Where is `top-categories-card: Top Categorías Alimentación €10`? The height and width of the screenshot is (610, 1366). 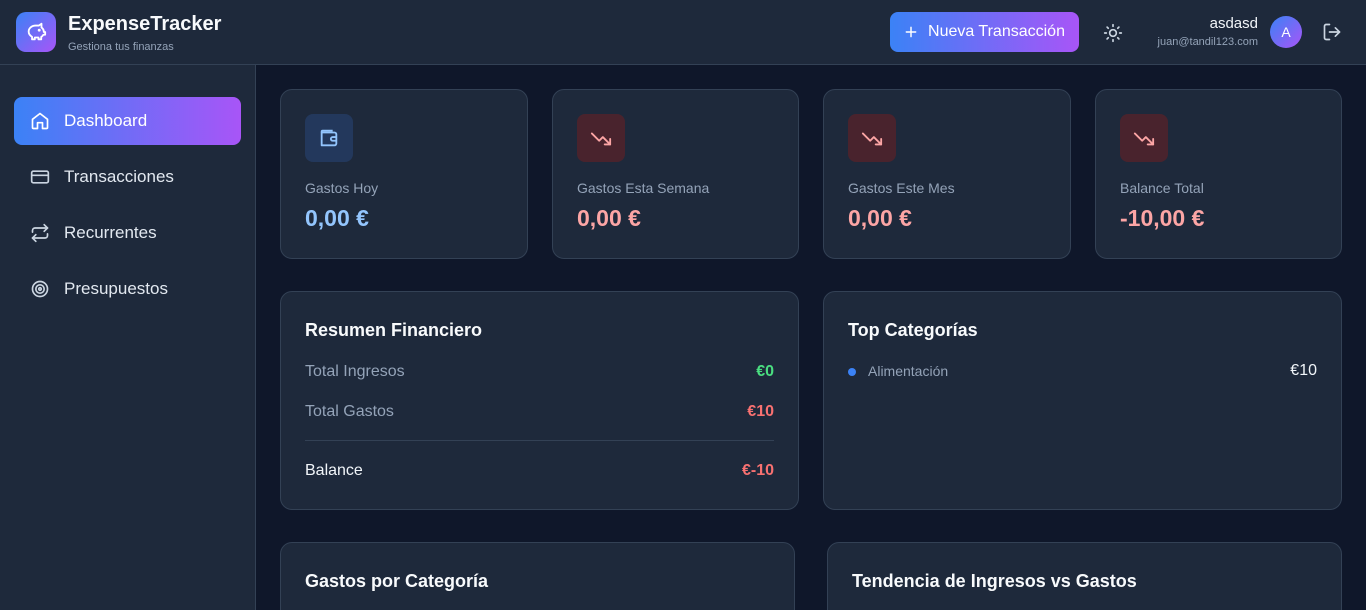
top-categories-card: Top Categorías Alimentación €10 is located at coordinates (1082, 400).